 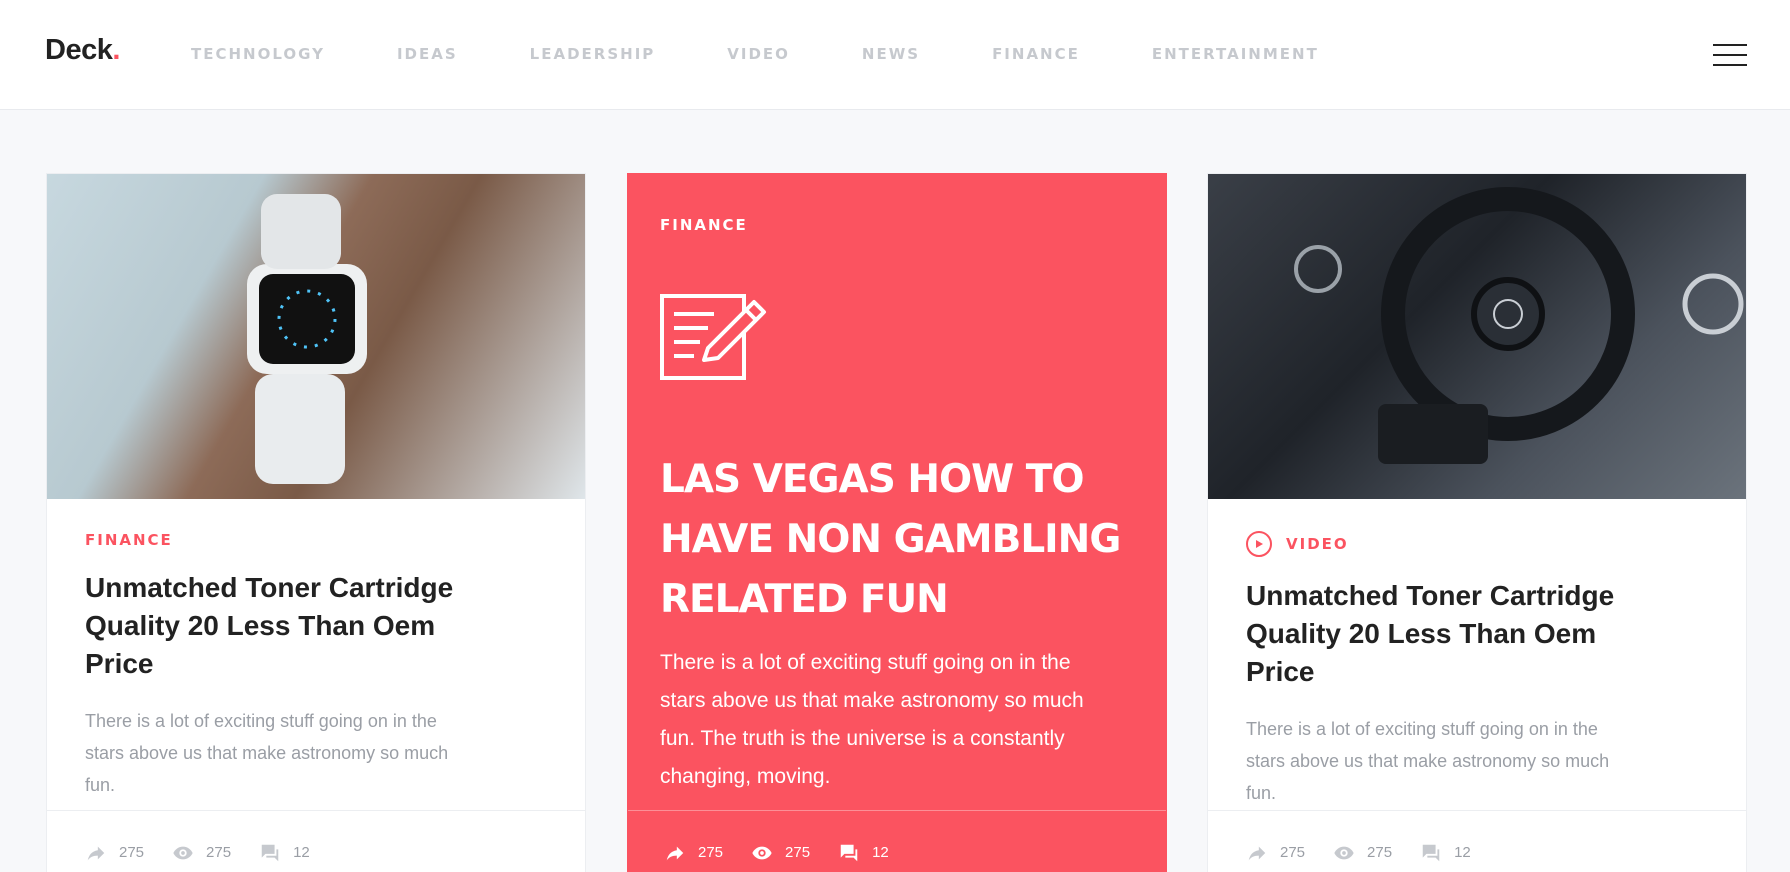 I want to click on edit-document-icon, so click(x=713, y=337).